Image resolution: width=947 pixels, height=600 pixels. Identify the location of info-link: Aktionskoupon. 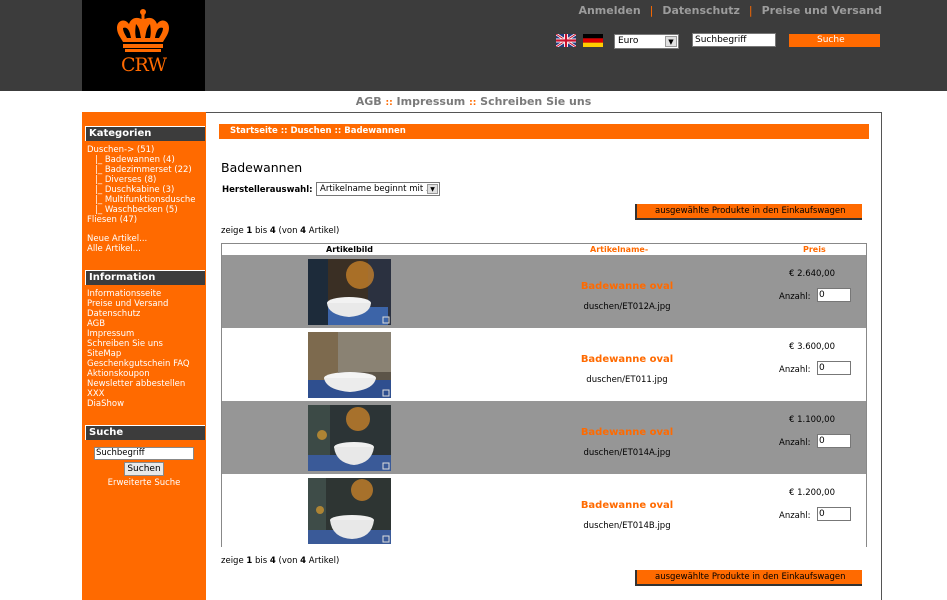
(138, 374).